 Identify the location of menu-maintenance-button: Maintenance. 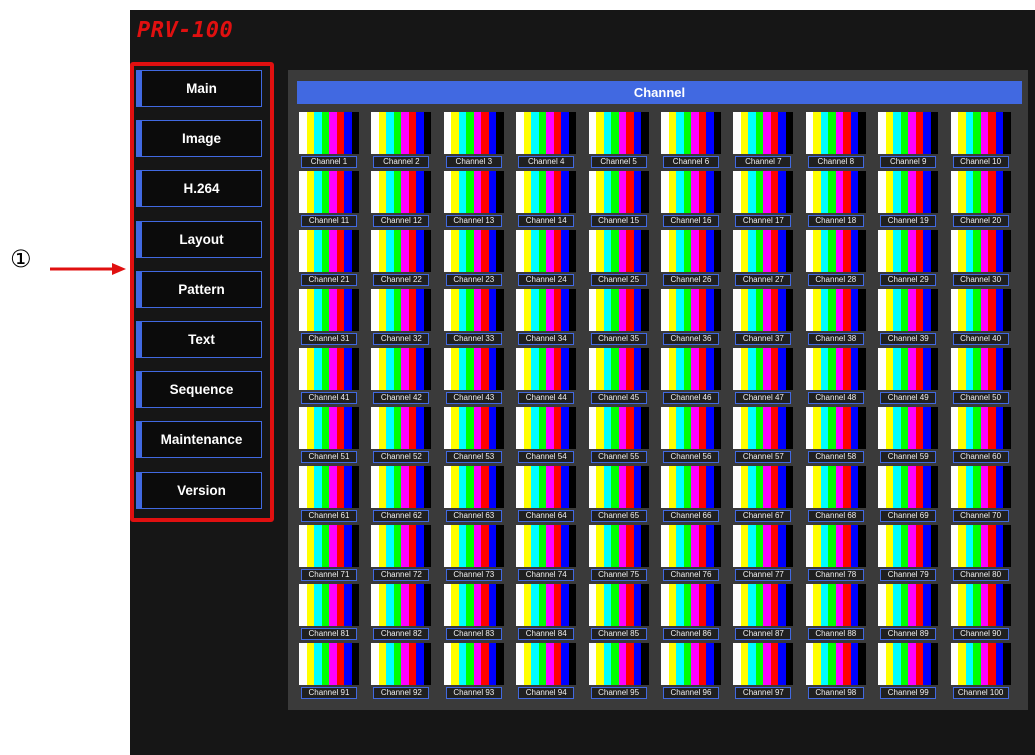
(199, 440).